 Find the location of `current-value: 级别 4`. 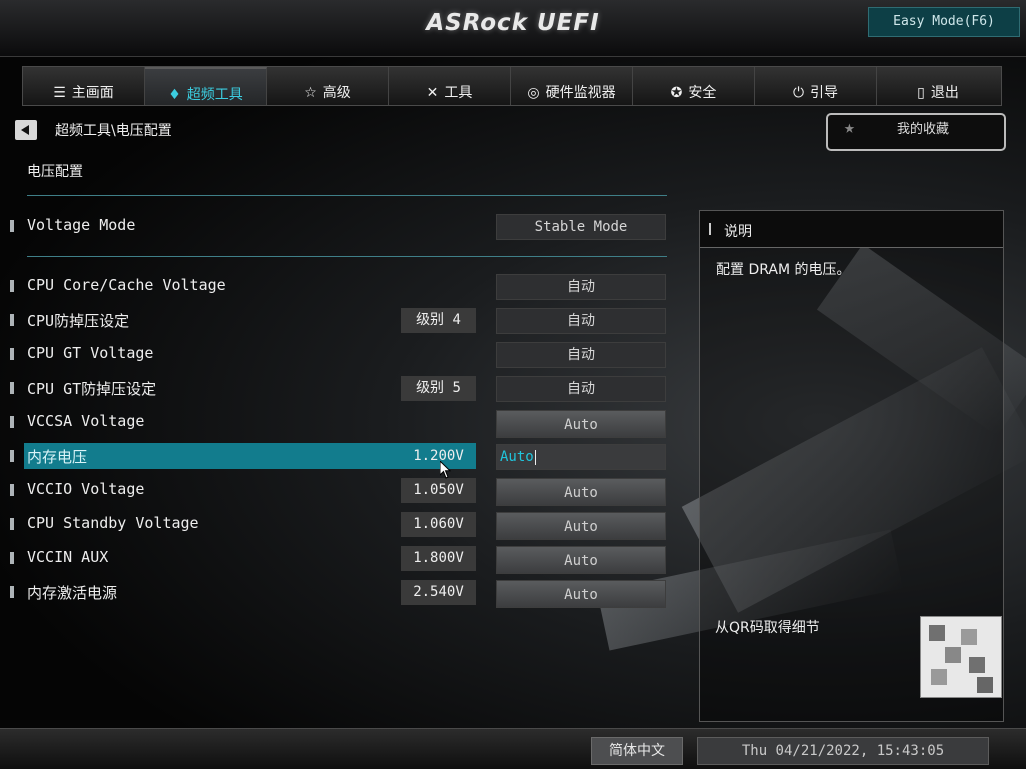

current-value: 级别 4 is located at coordinates (438, 320).